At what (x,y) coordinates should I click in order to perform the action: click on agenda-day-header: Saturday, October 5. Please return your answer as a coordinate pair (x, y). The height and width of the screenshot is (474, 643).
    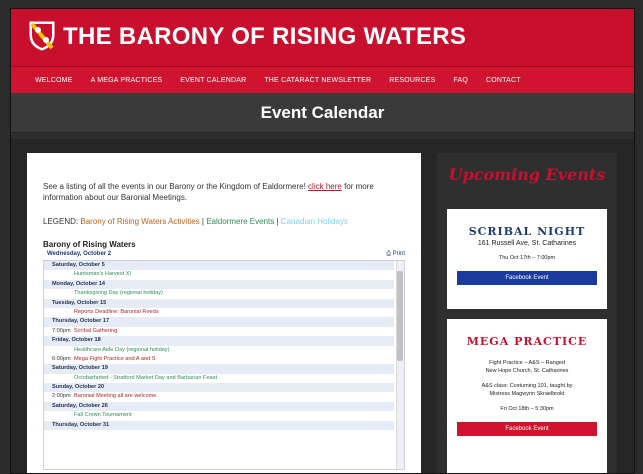
    Looking at the image, I should click on (219, 266).